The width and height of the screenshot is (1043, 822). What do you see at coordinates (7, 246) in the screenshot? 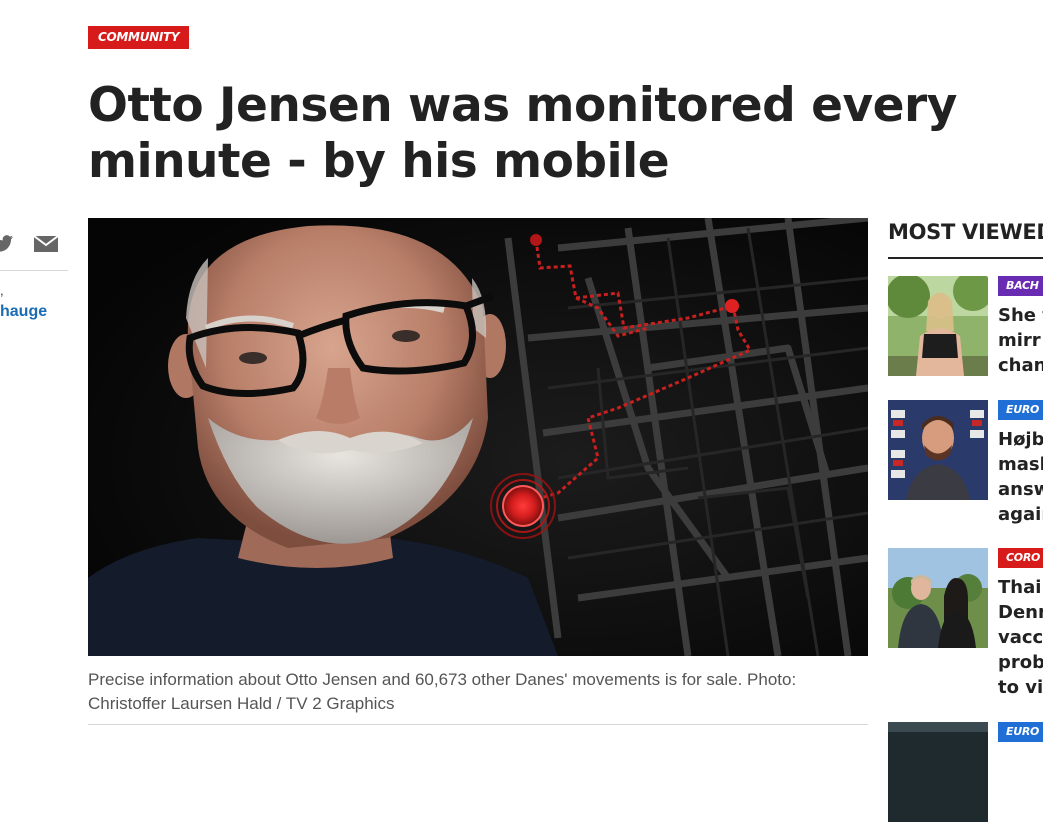
I see `twitter-icon` at bounding box center [7, 246].